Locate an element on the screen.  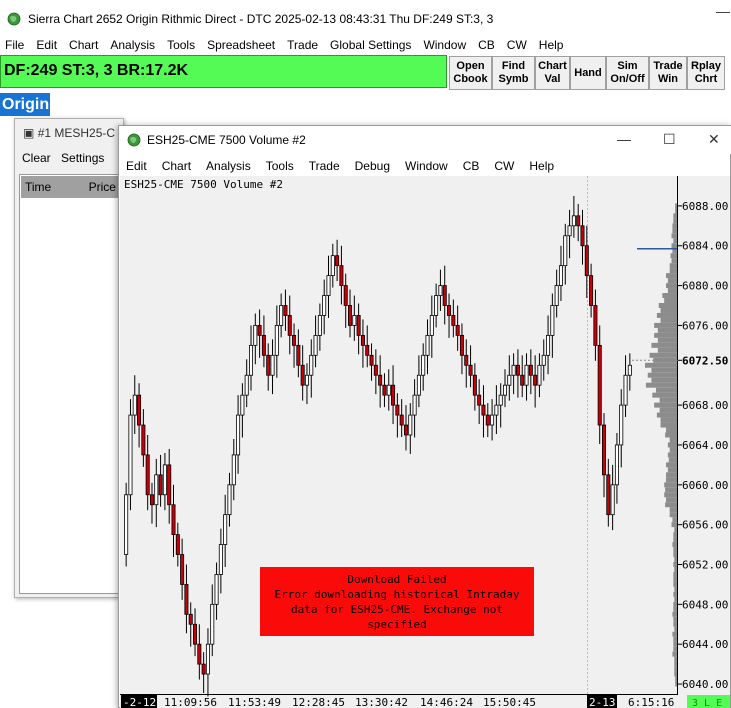
column-header-price: Price is located at coordinates (102, 187).